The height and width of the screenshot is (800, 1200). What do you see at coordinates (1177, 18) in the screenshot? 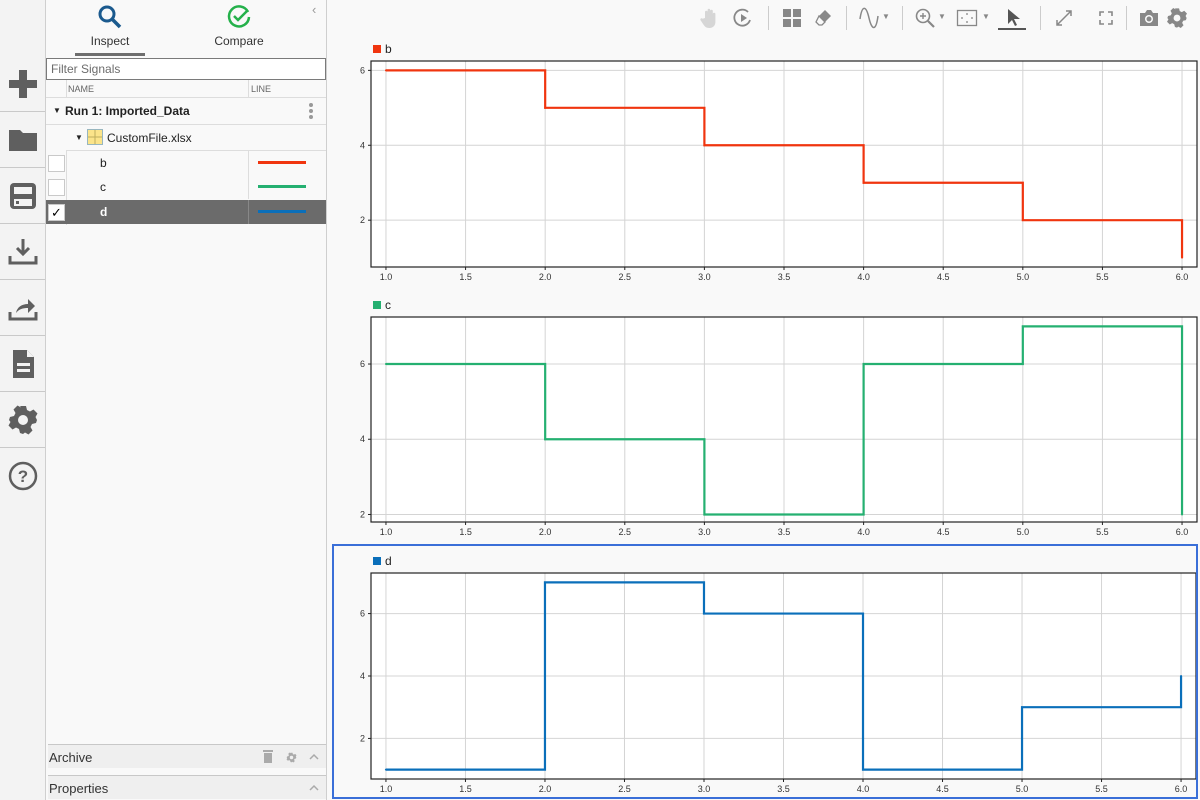
I see `settings-button` at bounding box center [1177, 18].